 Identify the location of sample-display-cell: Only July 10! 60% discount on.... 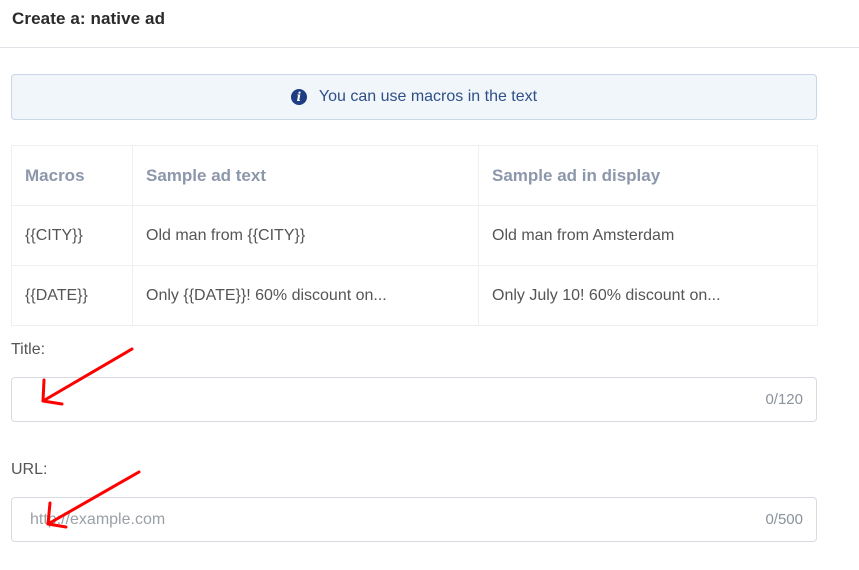
(648, 295).